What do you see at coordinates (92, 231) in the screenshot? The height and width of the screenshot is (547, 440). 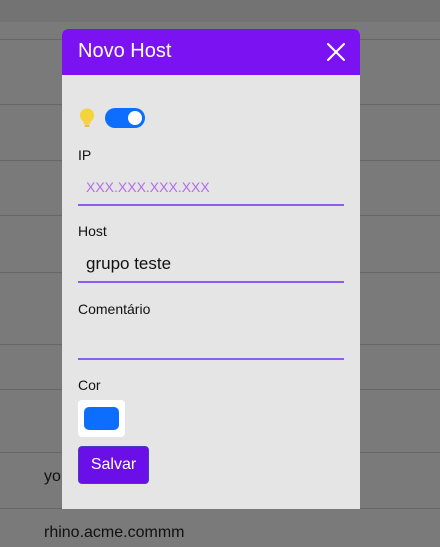 I see `host-label: Host` at bounding box center [92, 231].